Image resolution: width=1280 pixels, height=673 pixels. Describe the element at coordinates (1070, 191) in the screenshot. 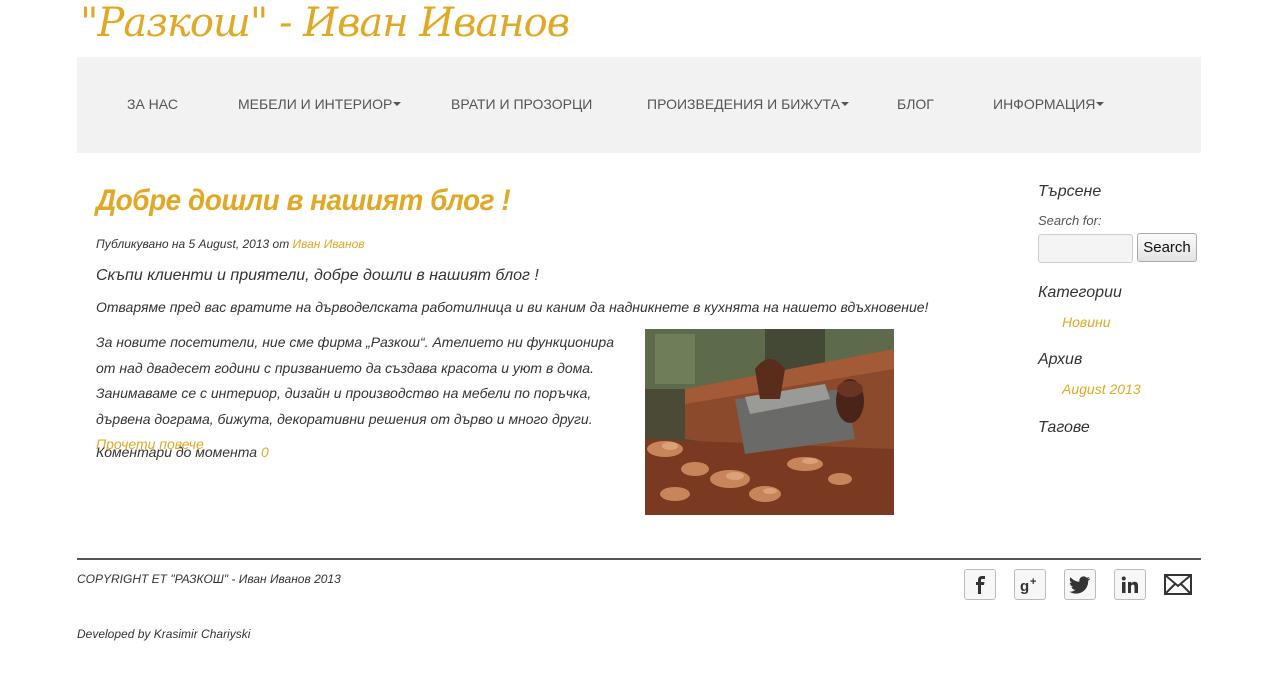

I see `search-widget-title: Търсене` at that location.